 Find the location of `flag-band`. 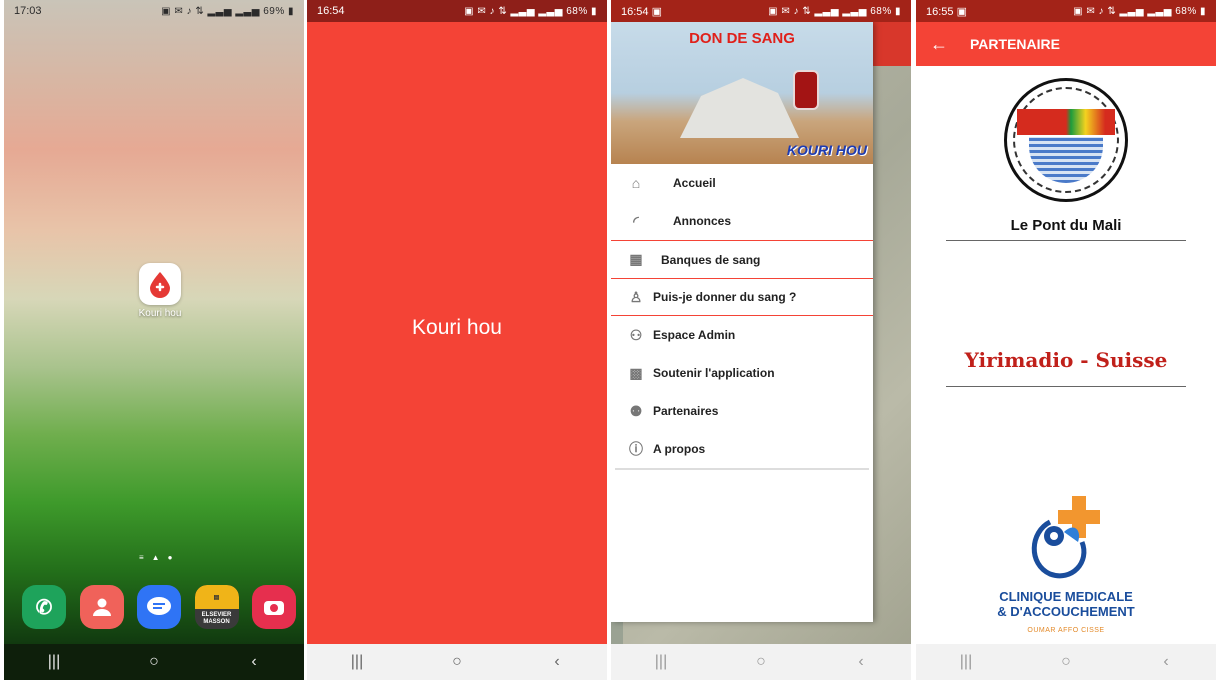

flag-band is located at coordinates (1066, 122).